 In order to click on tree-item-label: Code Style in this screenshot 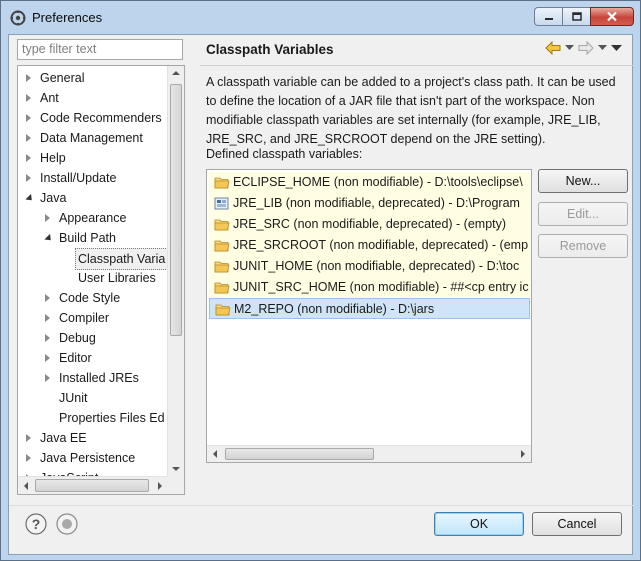, I will do `click(90, 298)`.